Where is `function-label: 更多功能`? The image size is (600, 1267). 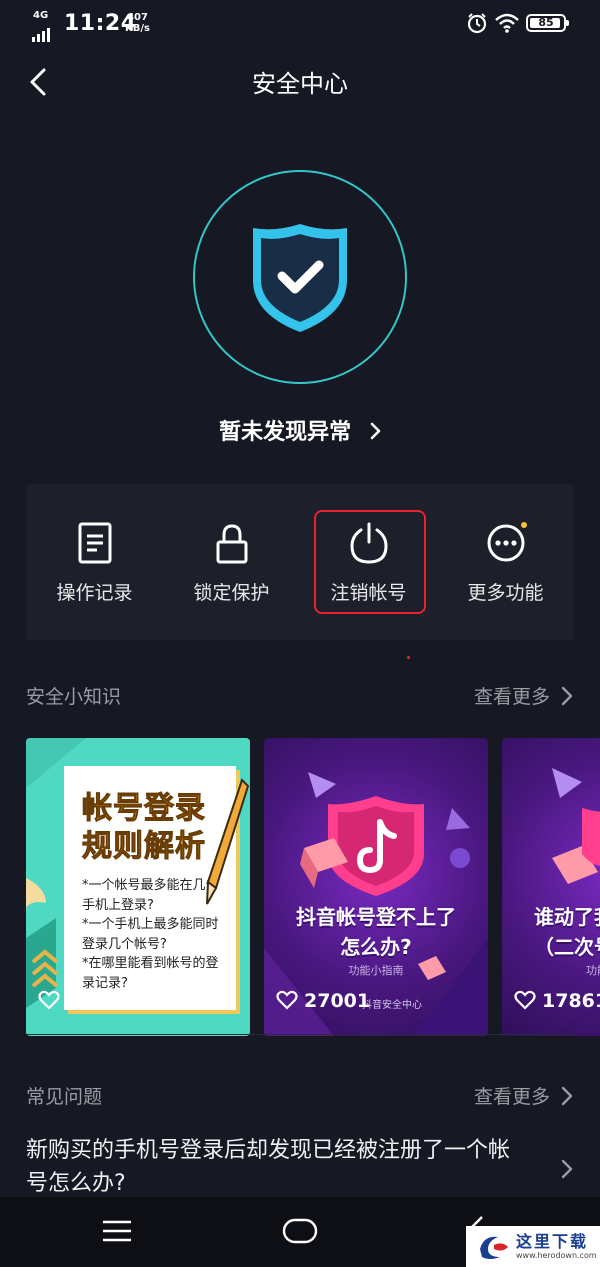
function-label: 更多功能 is located at coordinates (505, 593).